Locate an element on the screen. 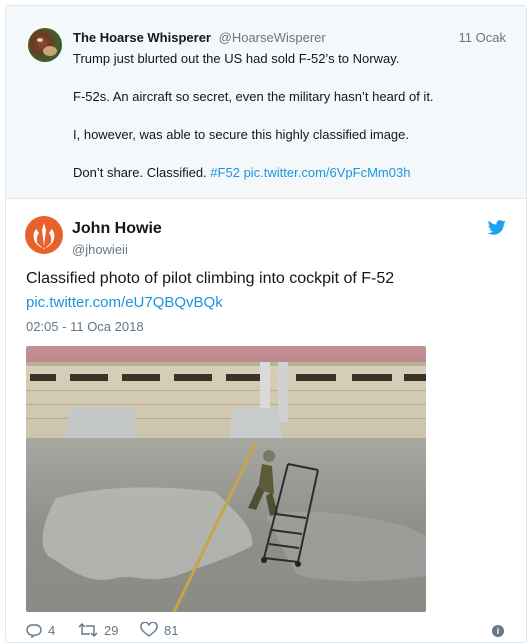 This screenshot has height=644, width=530. retweet-action: 29 is located at coordinates (98, 630).